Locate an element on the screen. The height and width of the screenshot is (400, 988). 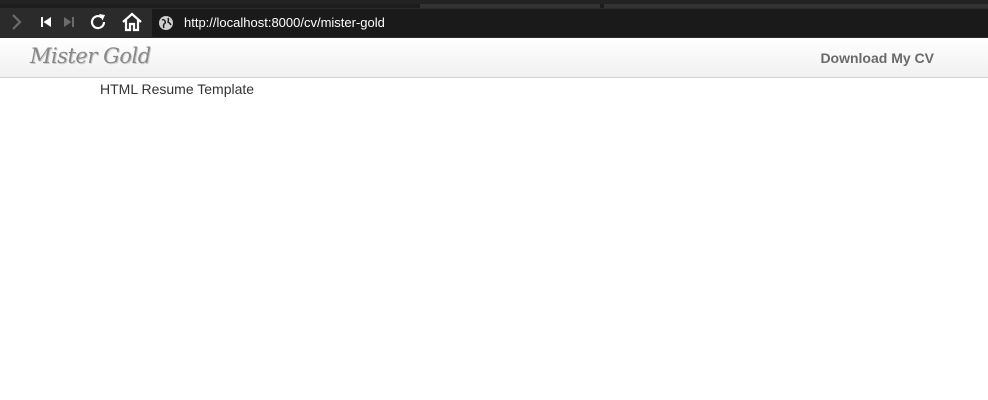
globe-icon is located at coordinates (166, 23).